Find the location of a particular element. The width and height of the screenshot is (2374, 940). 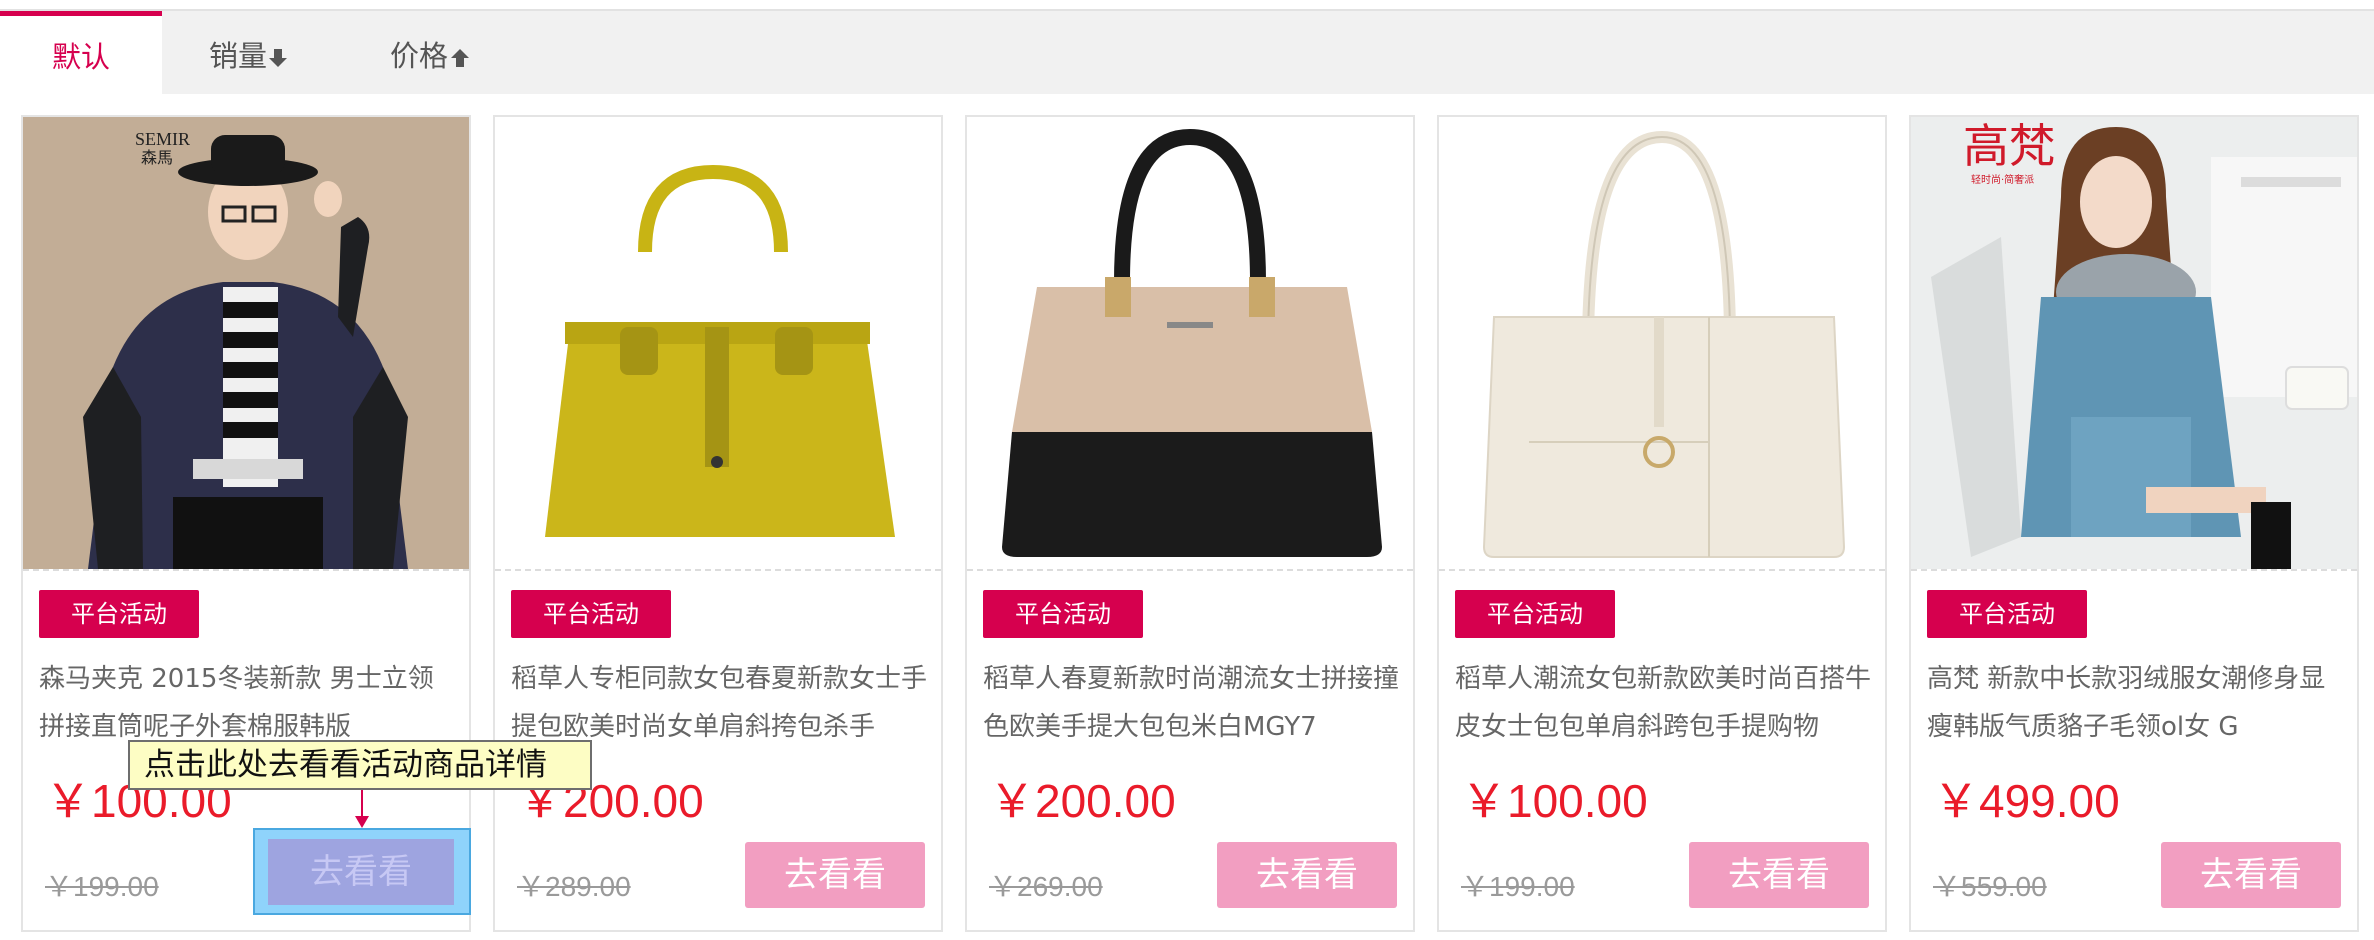

product-price: ￥200.00 is located at coordinates (1082, 801).